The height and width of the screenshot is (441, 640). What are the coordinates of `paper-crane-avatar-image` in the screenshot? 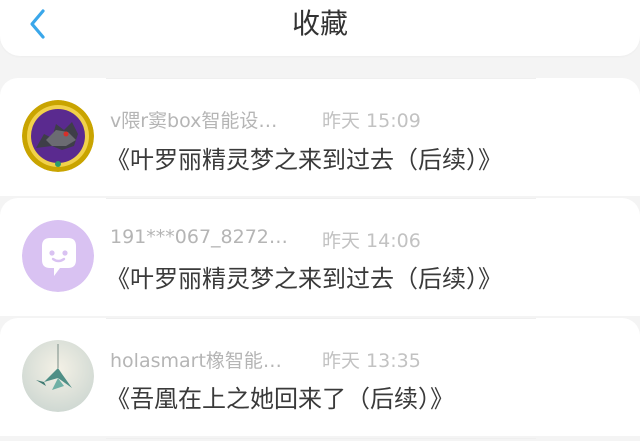 It's located at (58, 376).